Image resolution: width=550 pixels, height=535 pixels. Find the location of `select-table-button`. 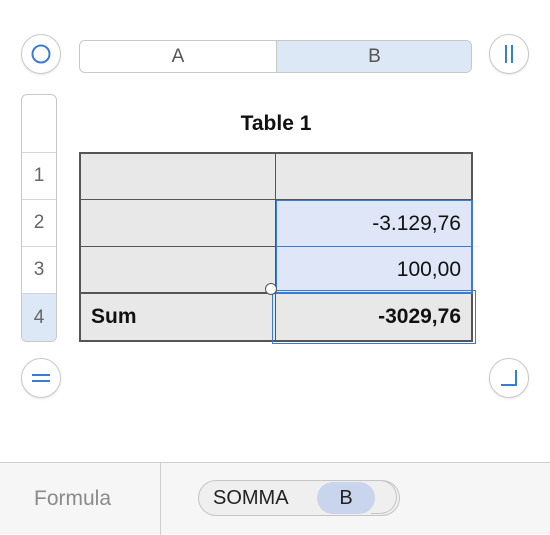

select-table-button is located at coordinates (41, 54).